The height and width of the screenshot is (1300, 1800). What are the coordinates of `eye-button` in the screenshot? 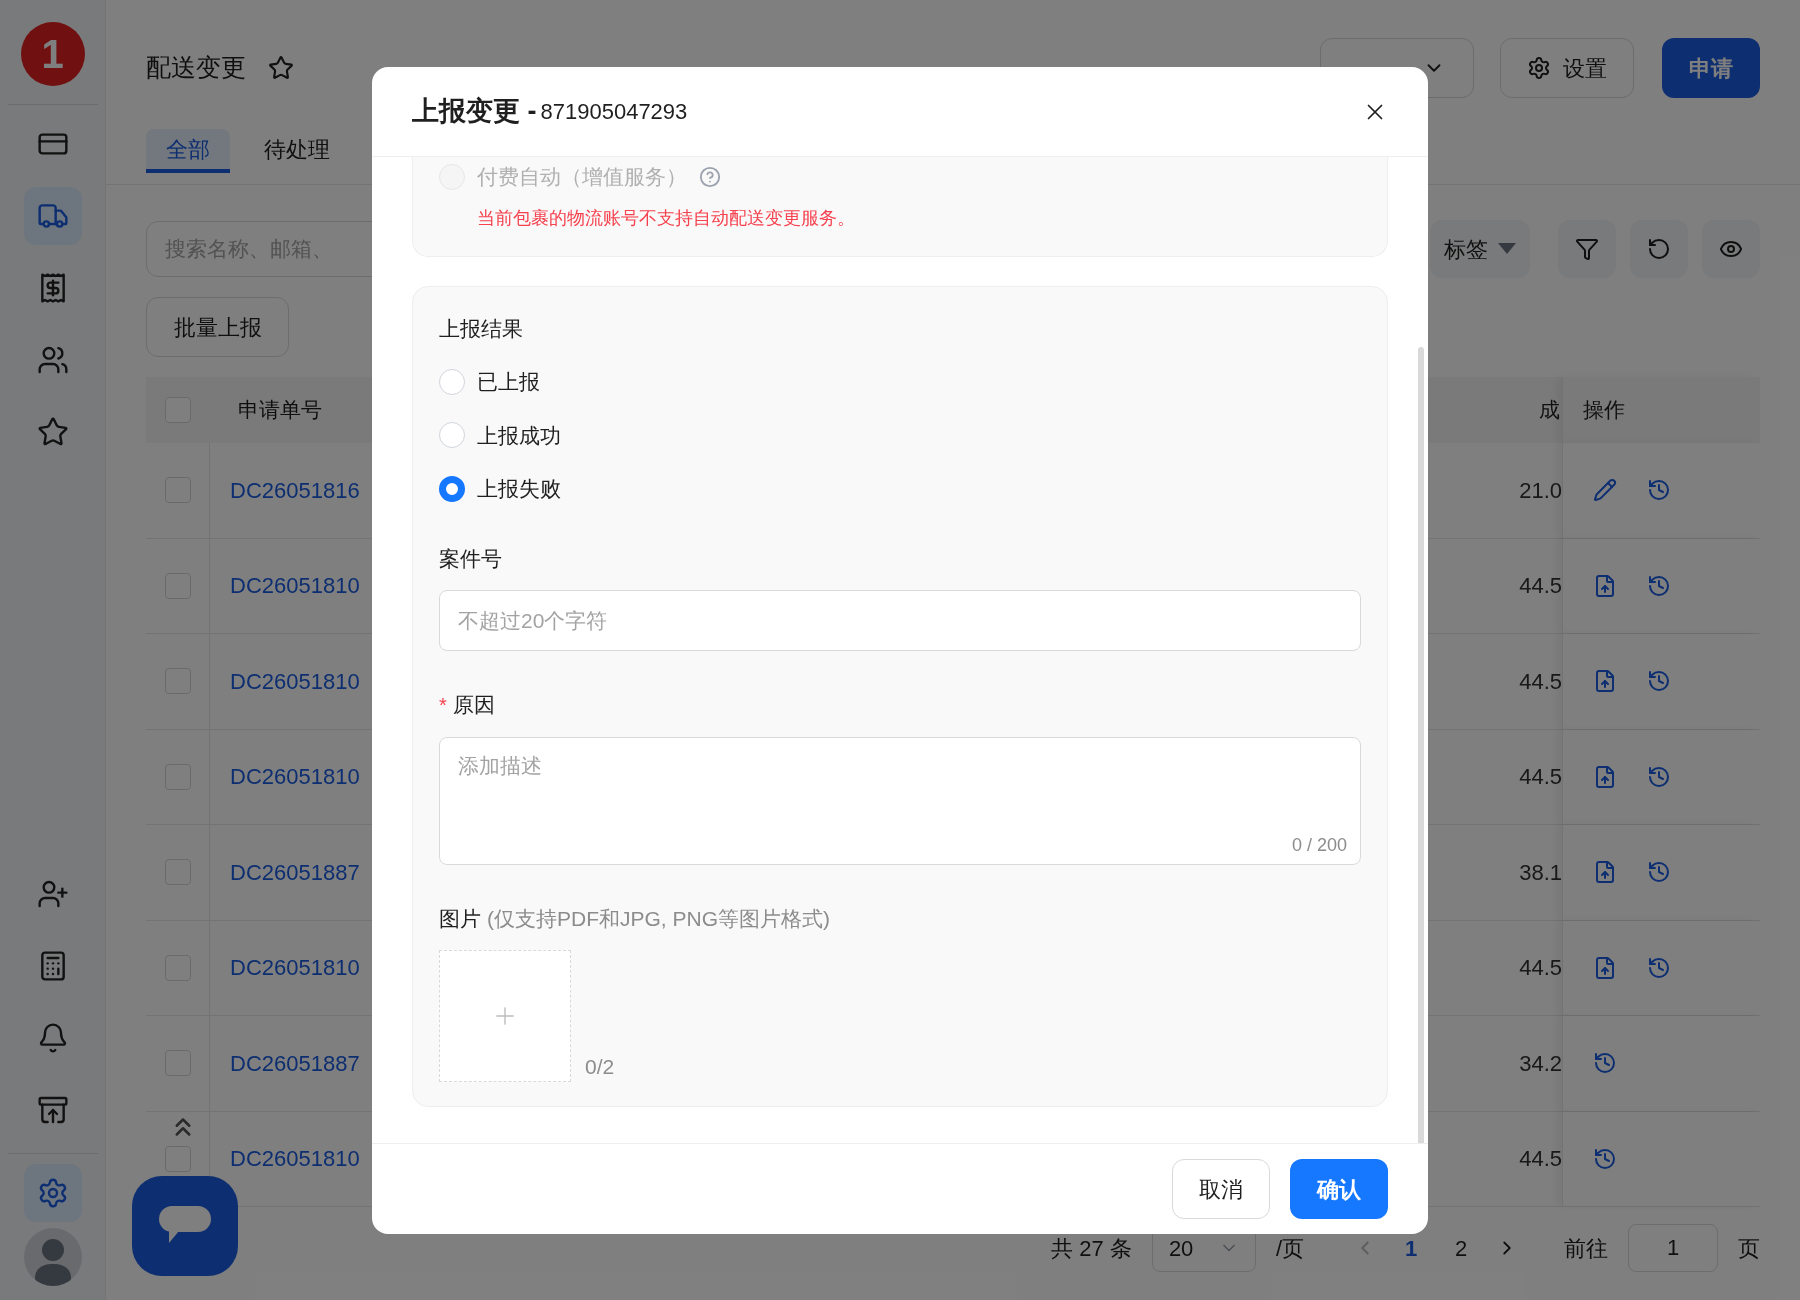 It's located at (1731, 249).